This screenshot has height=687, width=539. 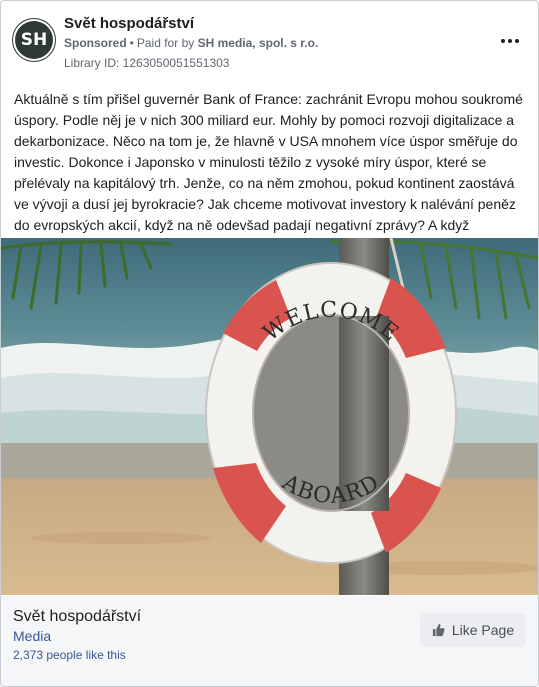 I want to click on payer-name: SH media, spol. s r.o., so click(x=258, y=43).